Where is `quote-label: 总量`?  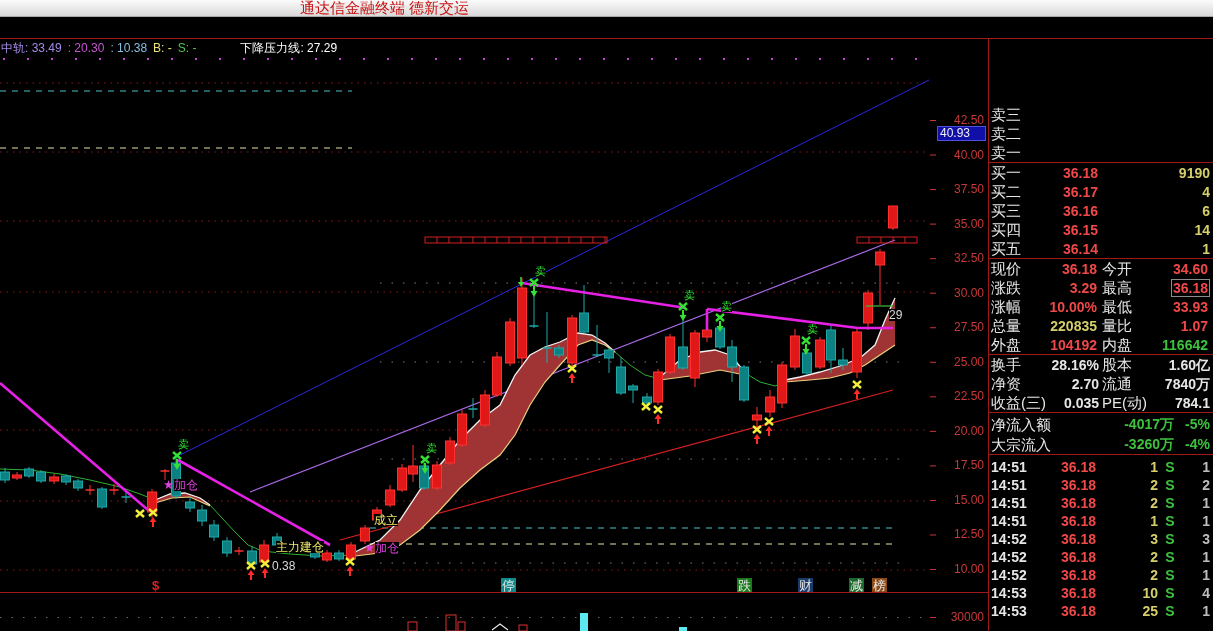
quote-label: 总量 is located at coordinates (1006, 325).